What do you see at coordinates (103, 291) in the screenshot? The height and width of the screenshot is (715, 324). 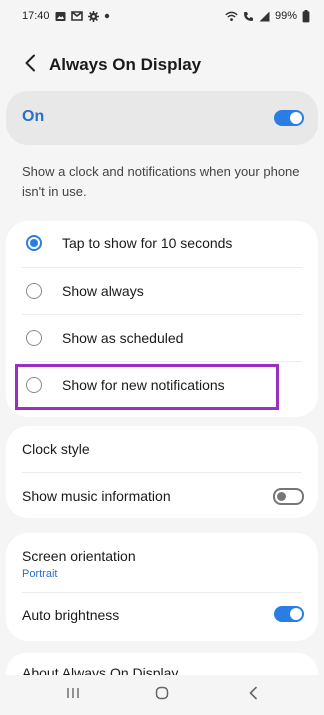 I see `option-label: Show always` at bounding box center [103, 291].